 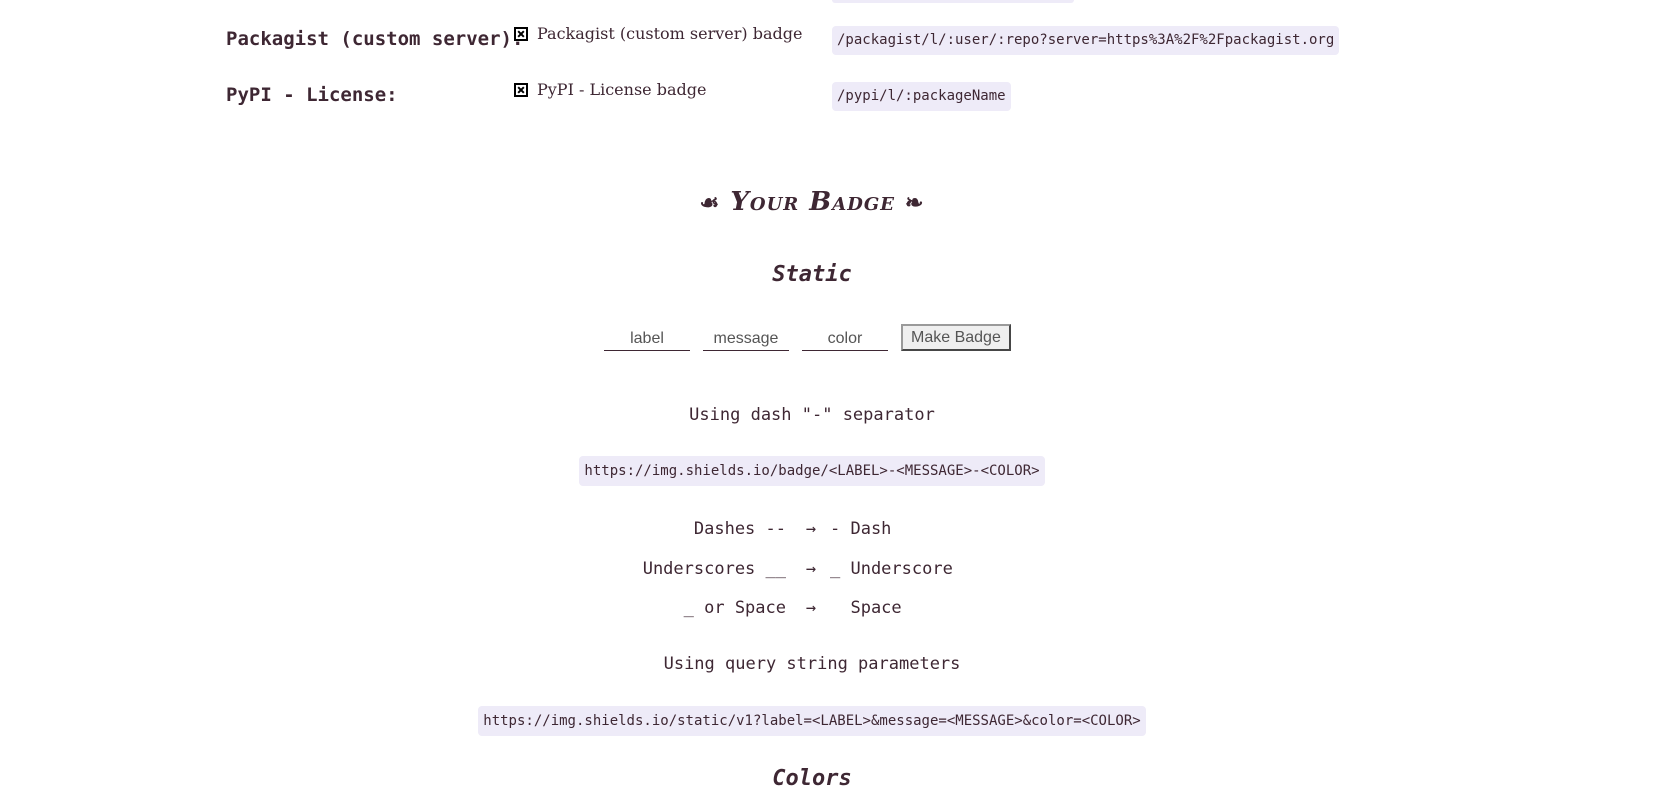 What do you see at coordinates (845, 339) in the screenshot?
I see `color-input` at bounding box center [845, 339].